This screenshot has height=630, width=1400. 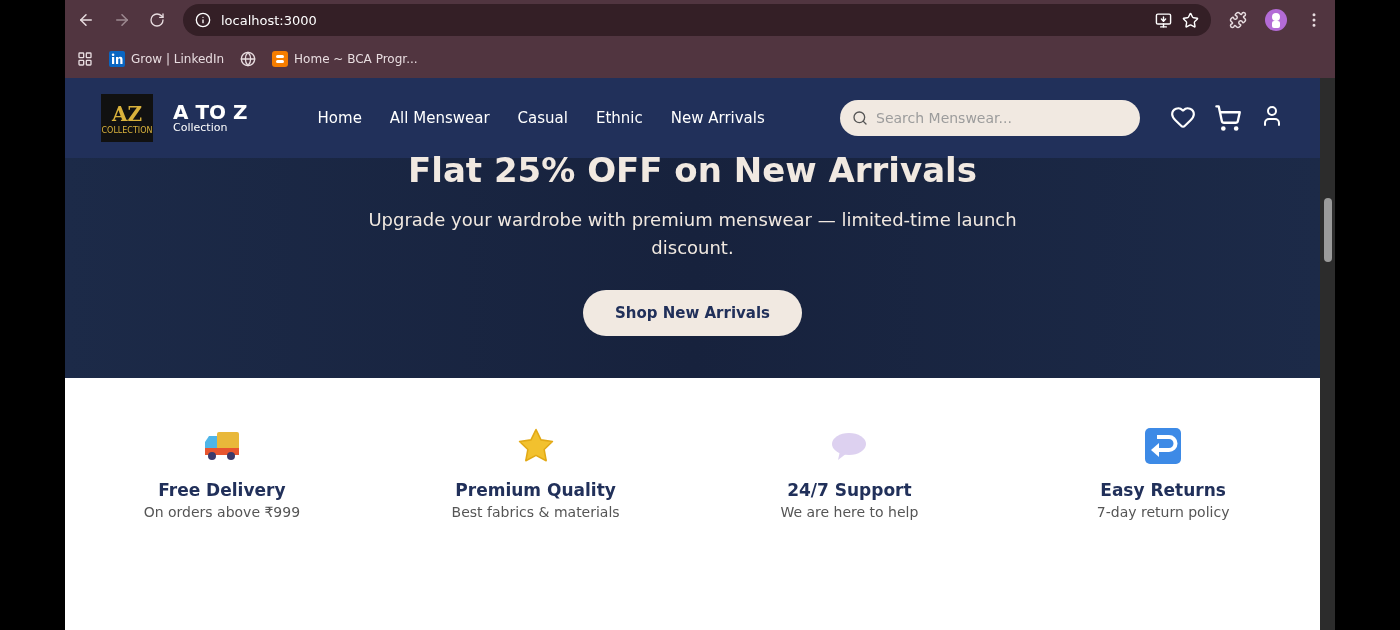 What do you see at coordinates (1228, 118) in the screenshot?
I see `cart-icon` at bounding box center [1228, 118].